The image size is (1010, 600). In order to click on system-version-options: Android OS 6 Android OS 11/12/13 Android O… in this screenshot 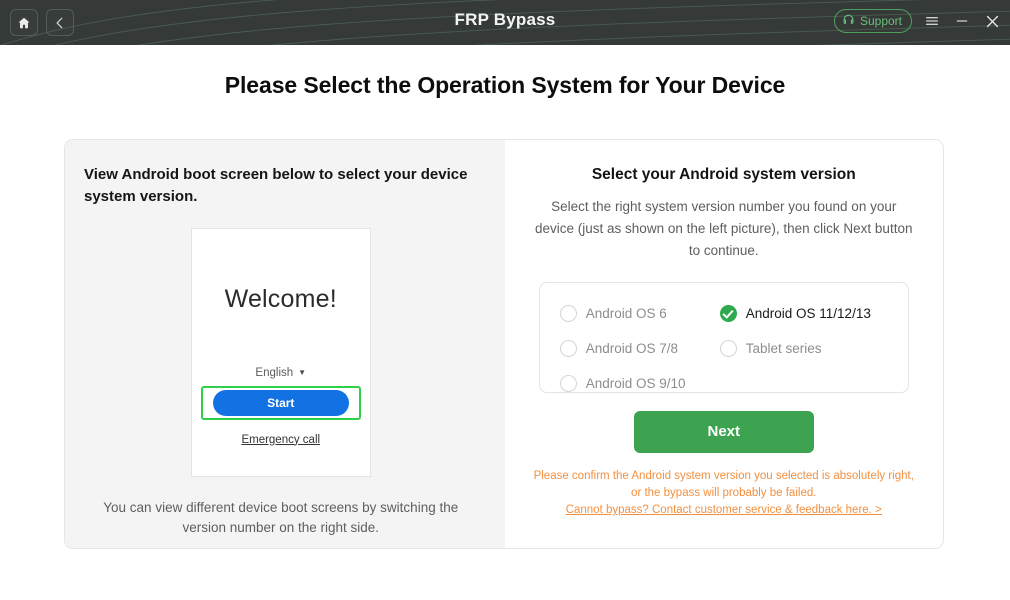, I will do `click(723, 337)`.